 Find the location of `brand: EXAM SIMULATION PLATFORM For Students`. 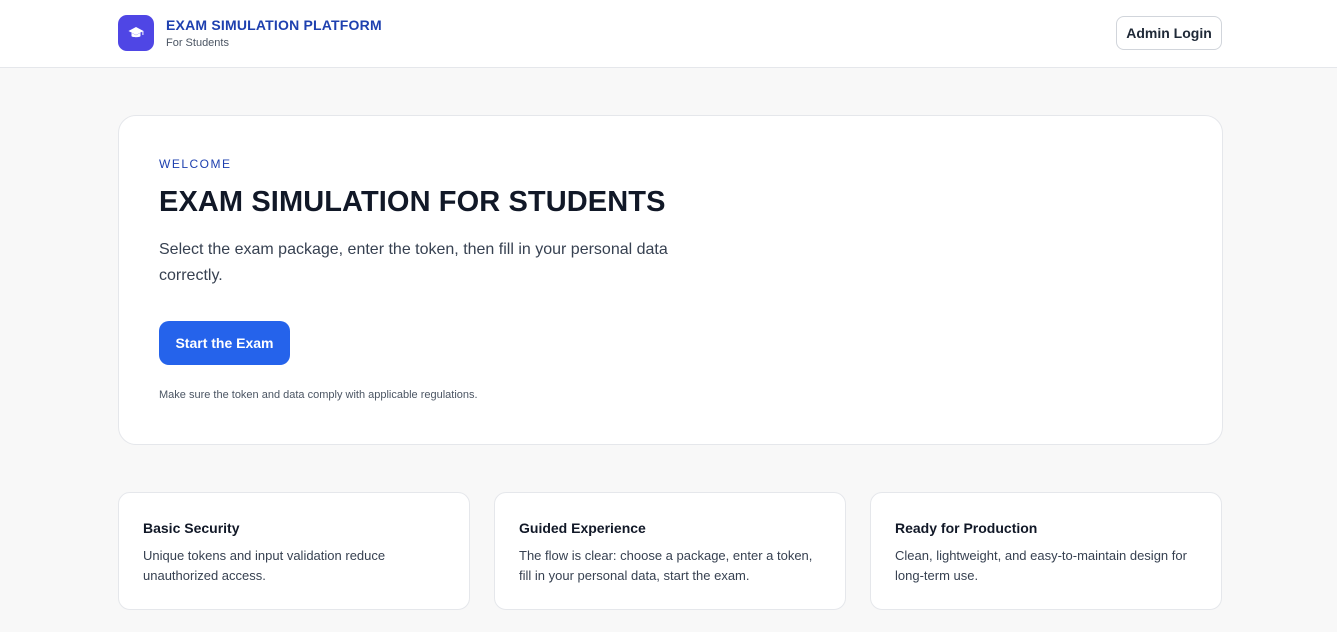

brand: EXAM SIMULATION PLATFORM For Students is located at coordinates (250, 33).